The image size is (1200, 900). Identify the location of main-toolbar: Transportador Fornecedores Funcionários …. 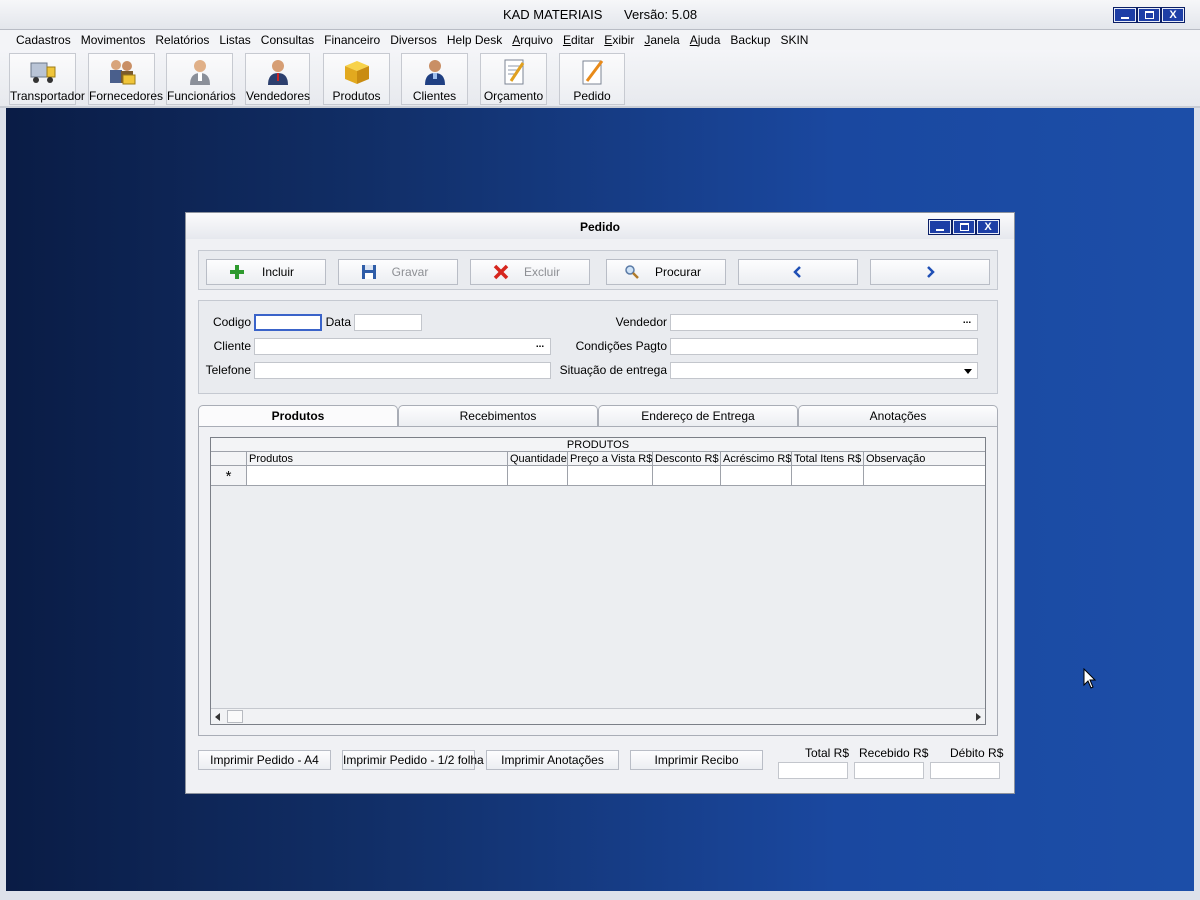
(600, 79).